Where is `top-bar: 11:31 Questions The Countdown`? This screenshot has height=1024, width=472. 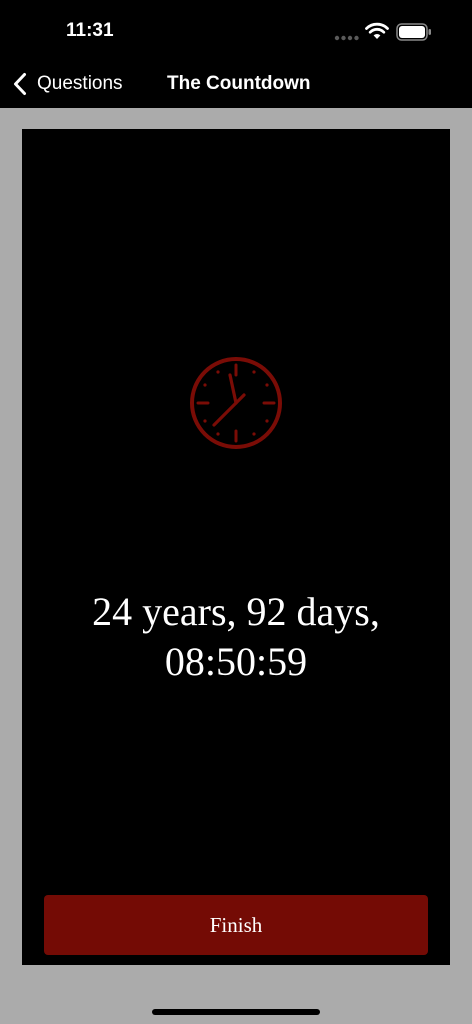 top-bar: 11:31 Questions The Countdown is located at coordinates (236, 54).